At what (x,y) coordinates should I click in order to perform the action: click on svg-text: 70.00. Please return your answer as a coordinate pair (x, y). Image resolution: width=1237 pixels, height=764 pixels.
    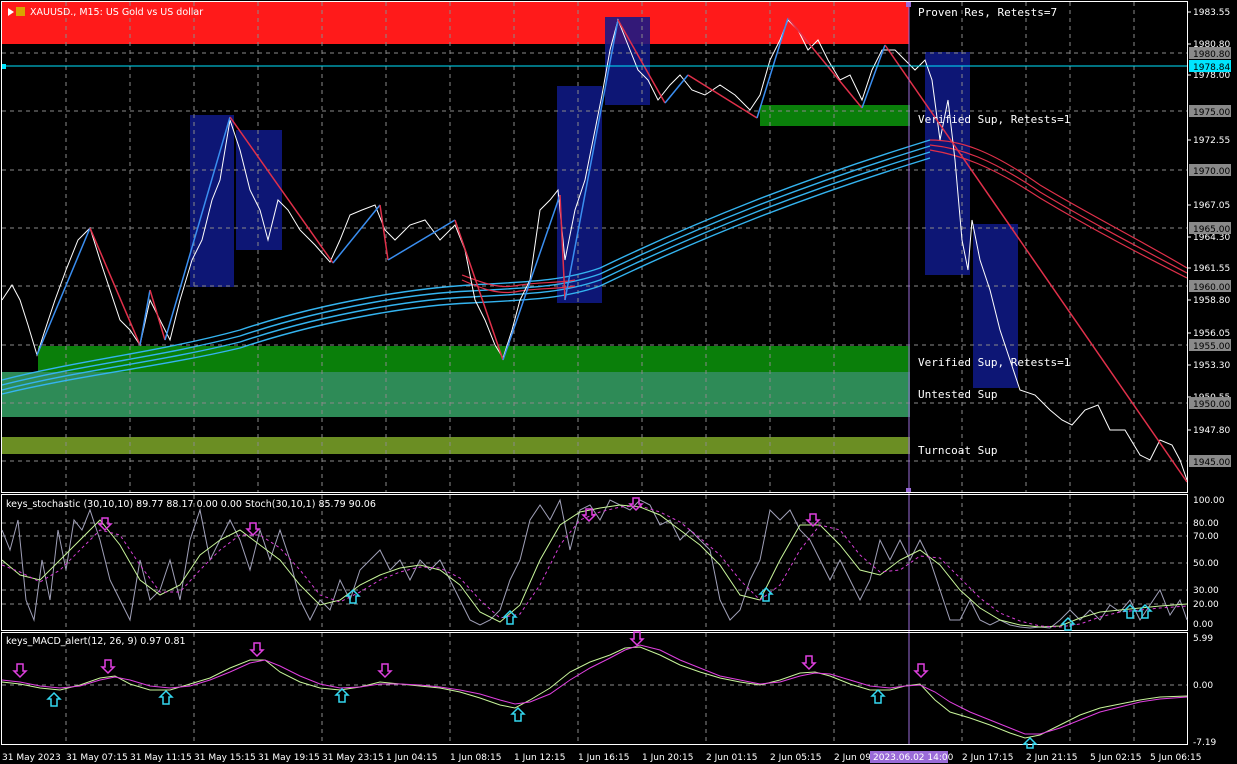
    Looking at the image, I should click on (1206, 537).